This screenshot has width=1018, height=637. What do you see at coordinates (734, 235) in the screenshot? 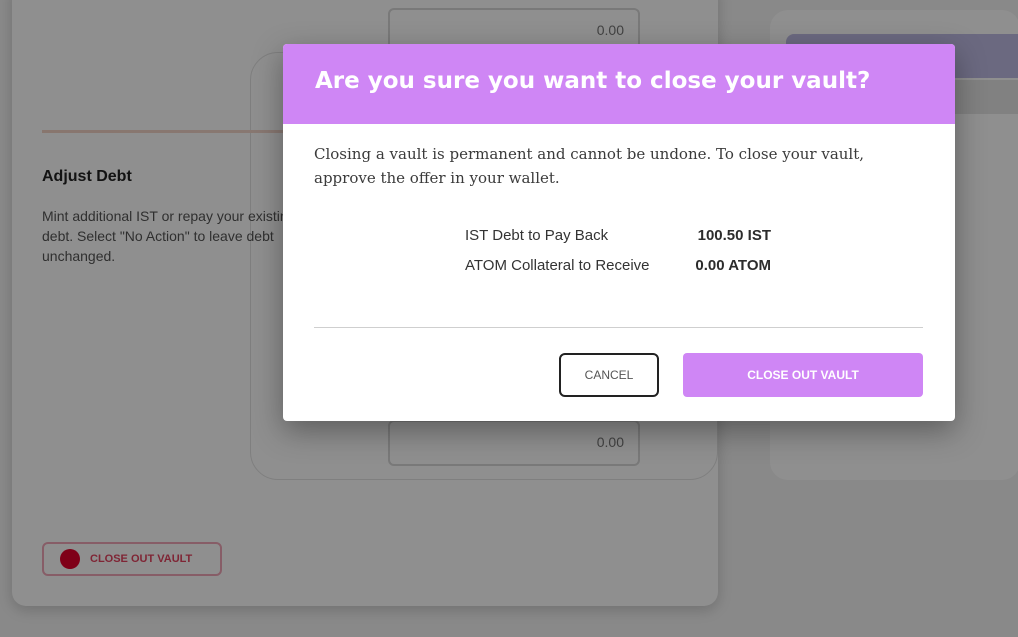
I see `summary-value: 100.50 IST` at bounding box center [734, 235].